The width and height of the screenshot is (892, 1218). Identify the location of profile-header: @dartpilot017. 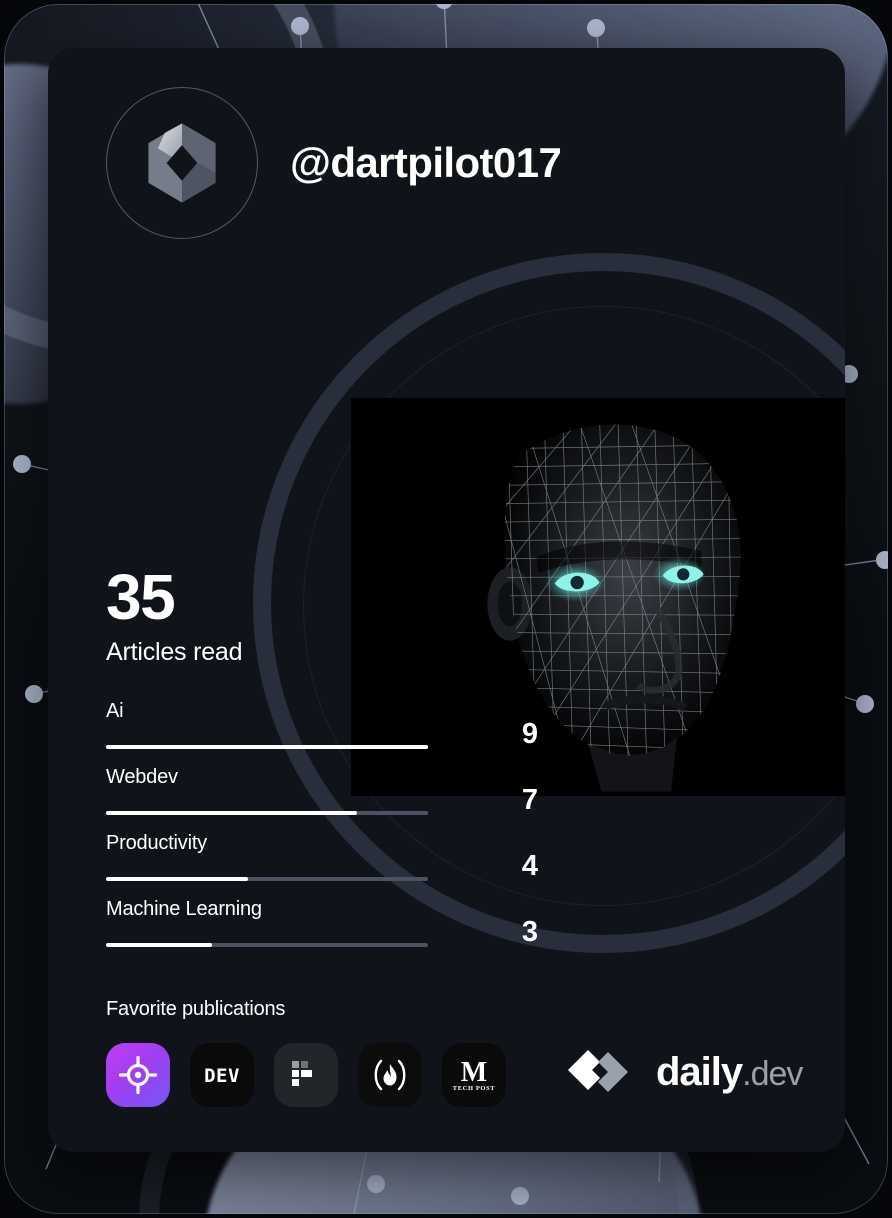
(334, 163).